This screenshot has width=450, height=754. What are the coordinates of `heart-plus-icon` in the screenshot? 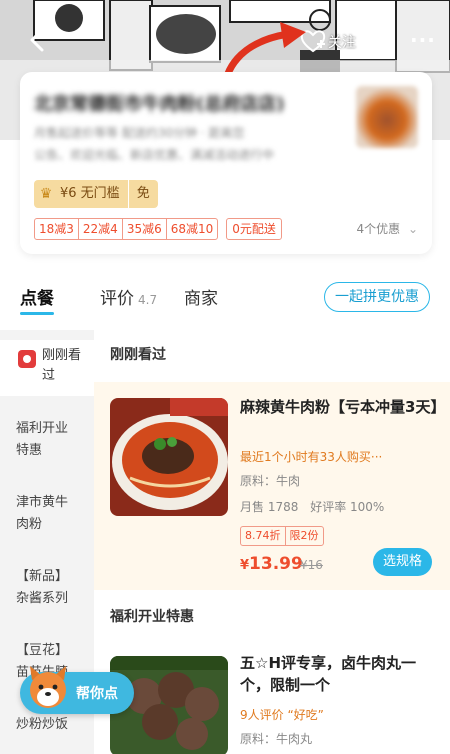 It's located at (313, 41).